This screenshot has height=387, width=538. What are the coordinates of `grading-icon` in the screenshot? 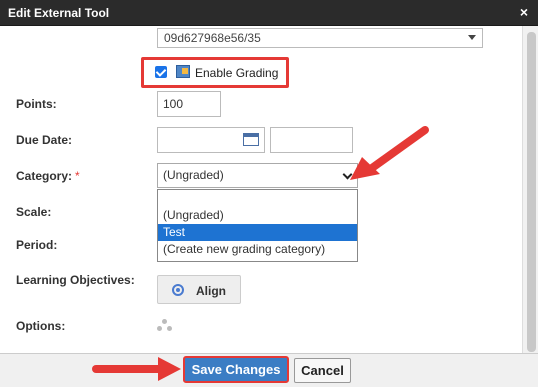 It's located at (183, 71).